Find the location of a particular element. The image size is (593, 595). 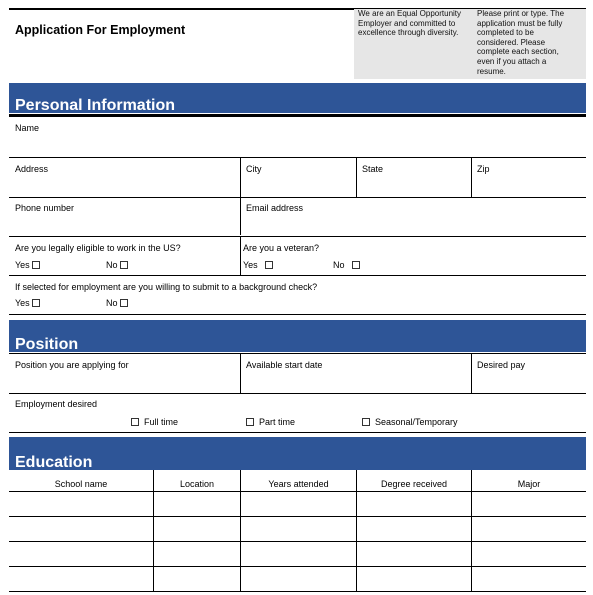

background-no-checkbox is located at coordinates (124, 303).